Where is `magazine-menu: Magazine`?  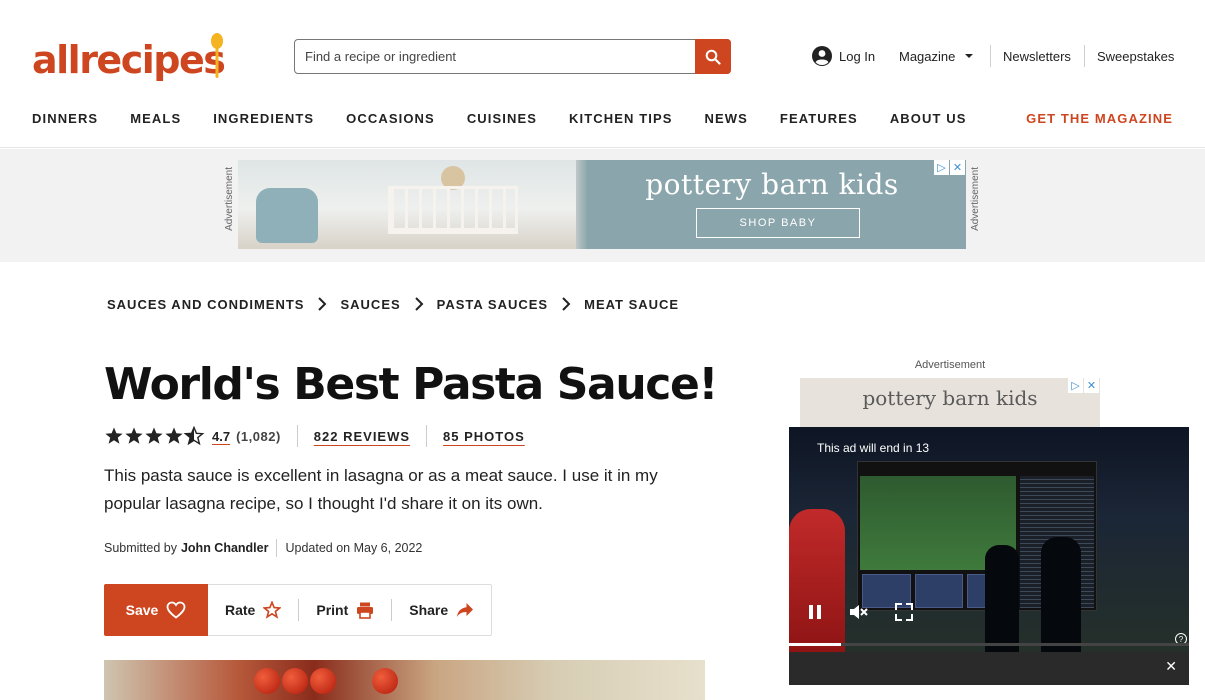 magazine-menu: Magazine is located at coordinates (938, 56).